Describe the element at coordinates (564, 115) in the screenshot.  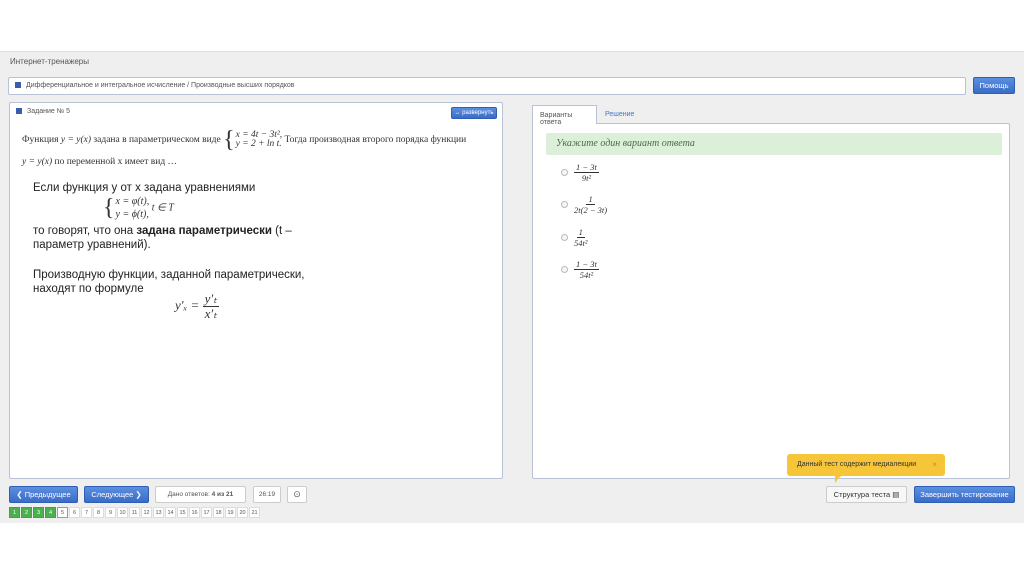
I see `tab-answer-options: Варианты ответа` at that location.